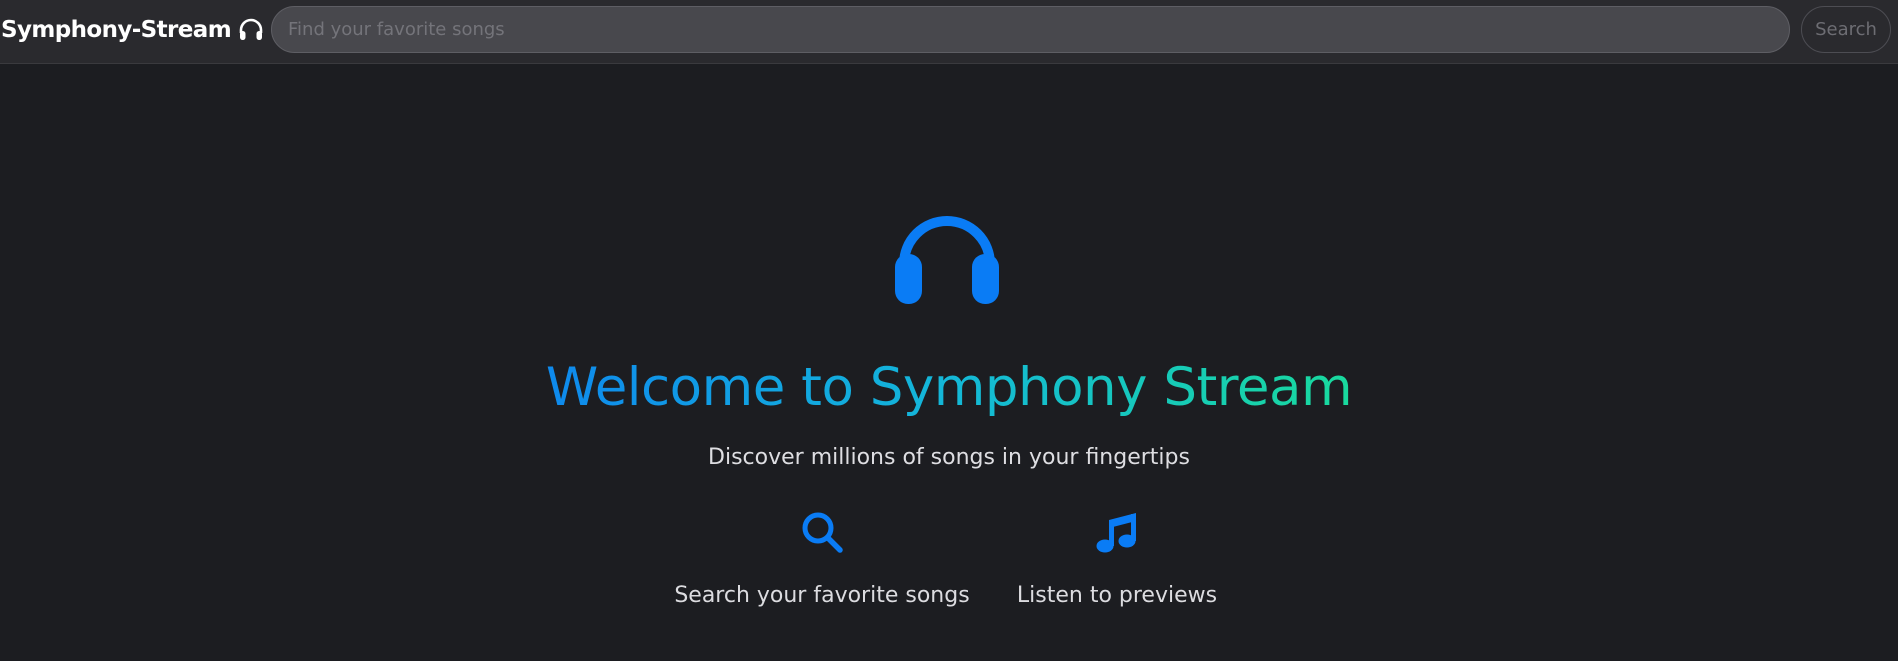 The height and width of the screenshot is (661, 1898). I want to click on feature-search: Search your favorite songs, so click(822, 565).